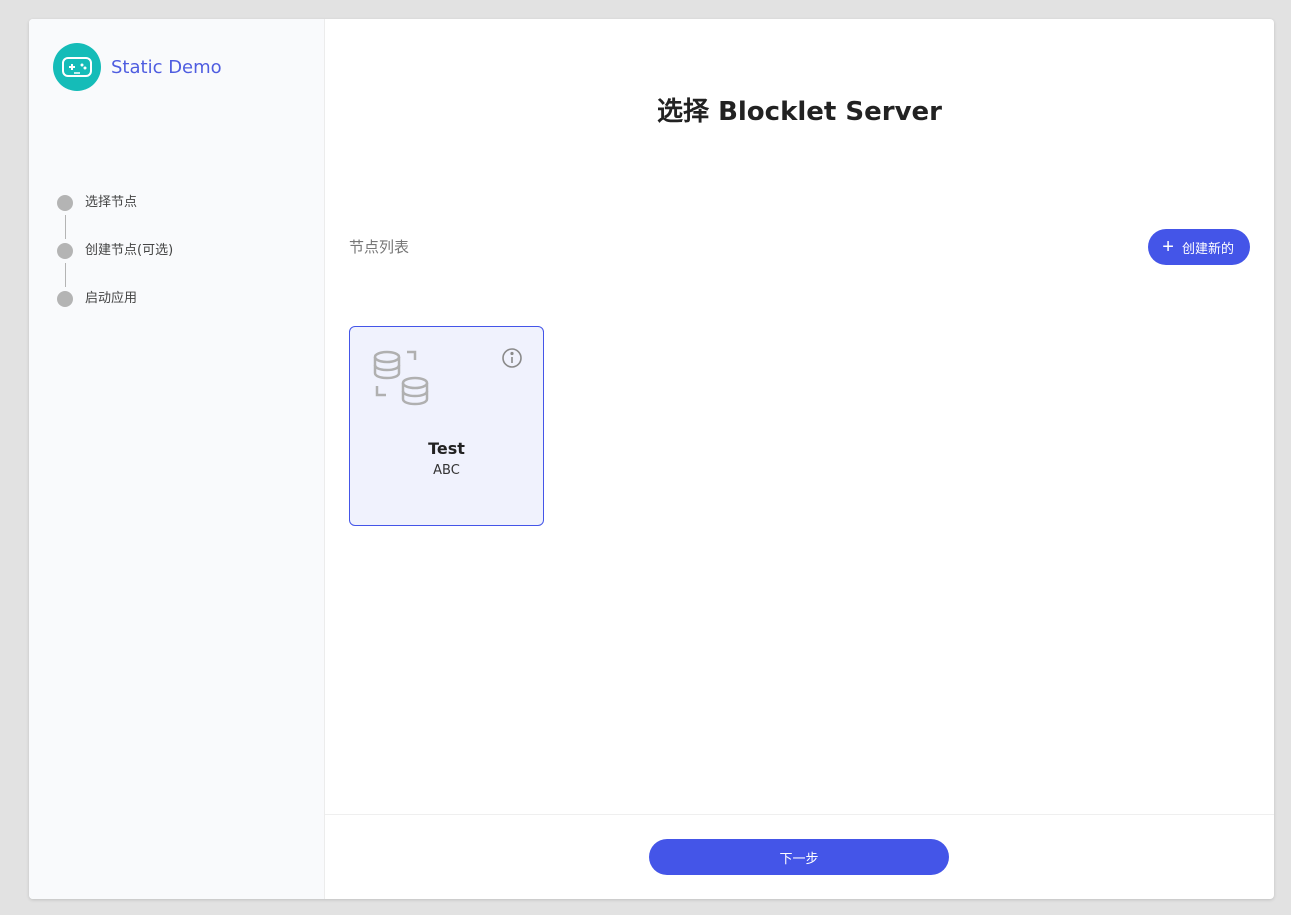 This screenshot has height=915, width=1291. I want to click on brand: Static Demo, so click(137, 67).